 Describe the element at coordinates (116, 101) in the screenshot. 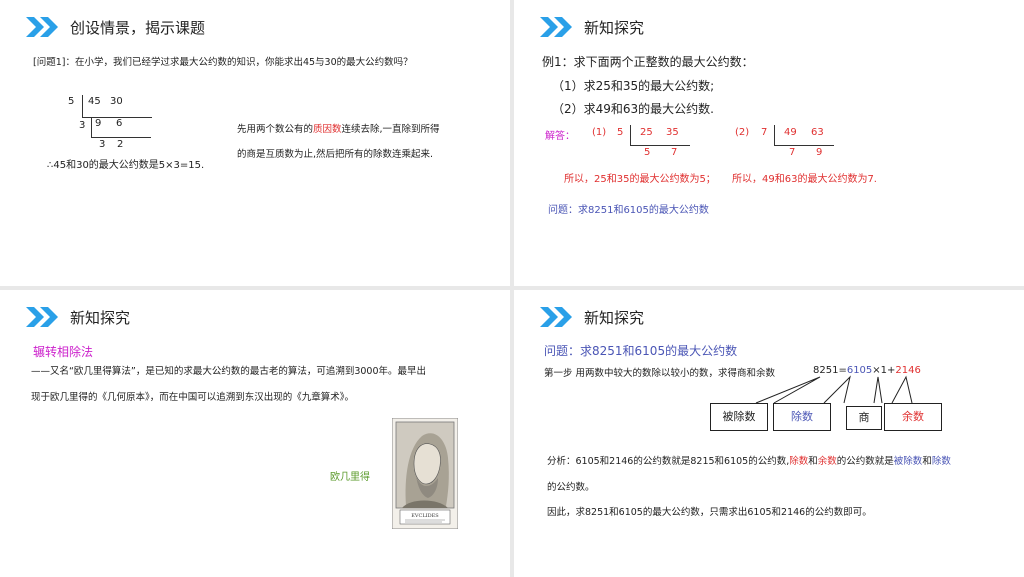

I see `dividend-1b: 30` at that location.